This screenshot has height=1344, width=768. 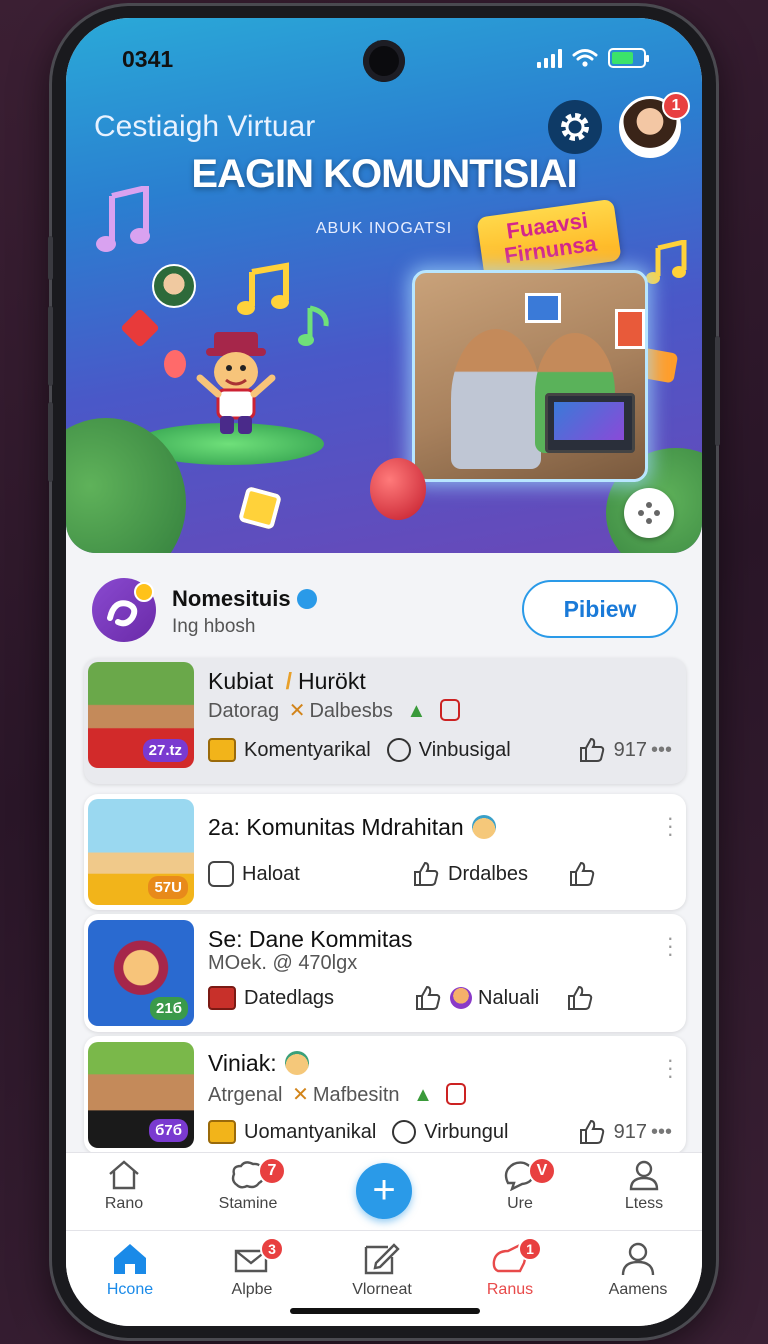 I want to click on power-button, so click(x=717, y=391).